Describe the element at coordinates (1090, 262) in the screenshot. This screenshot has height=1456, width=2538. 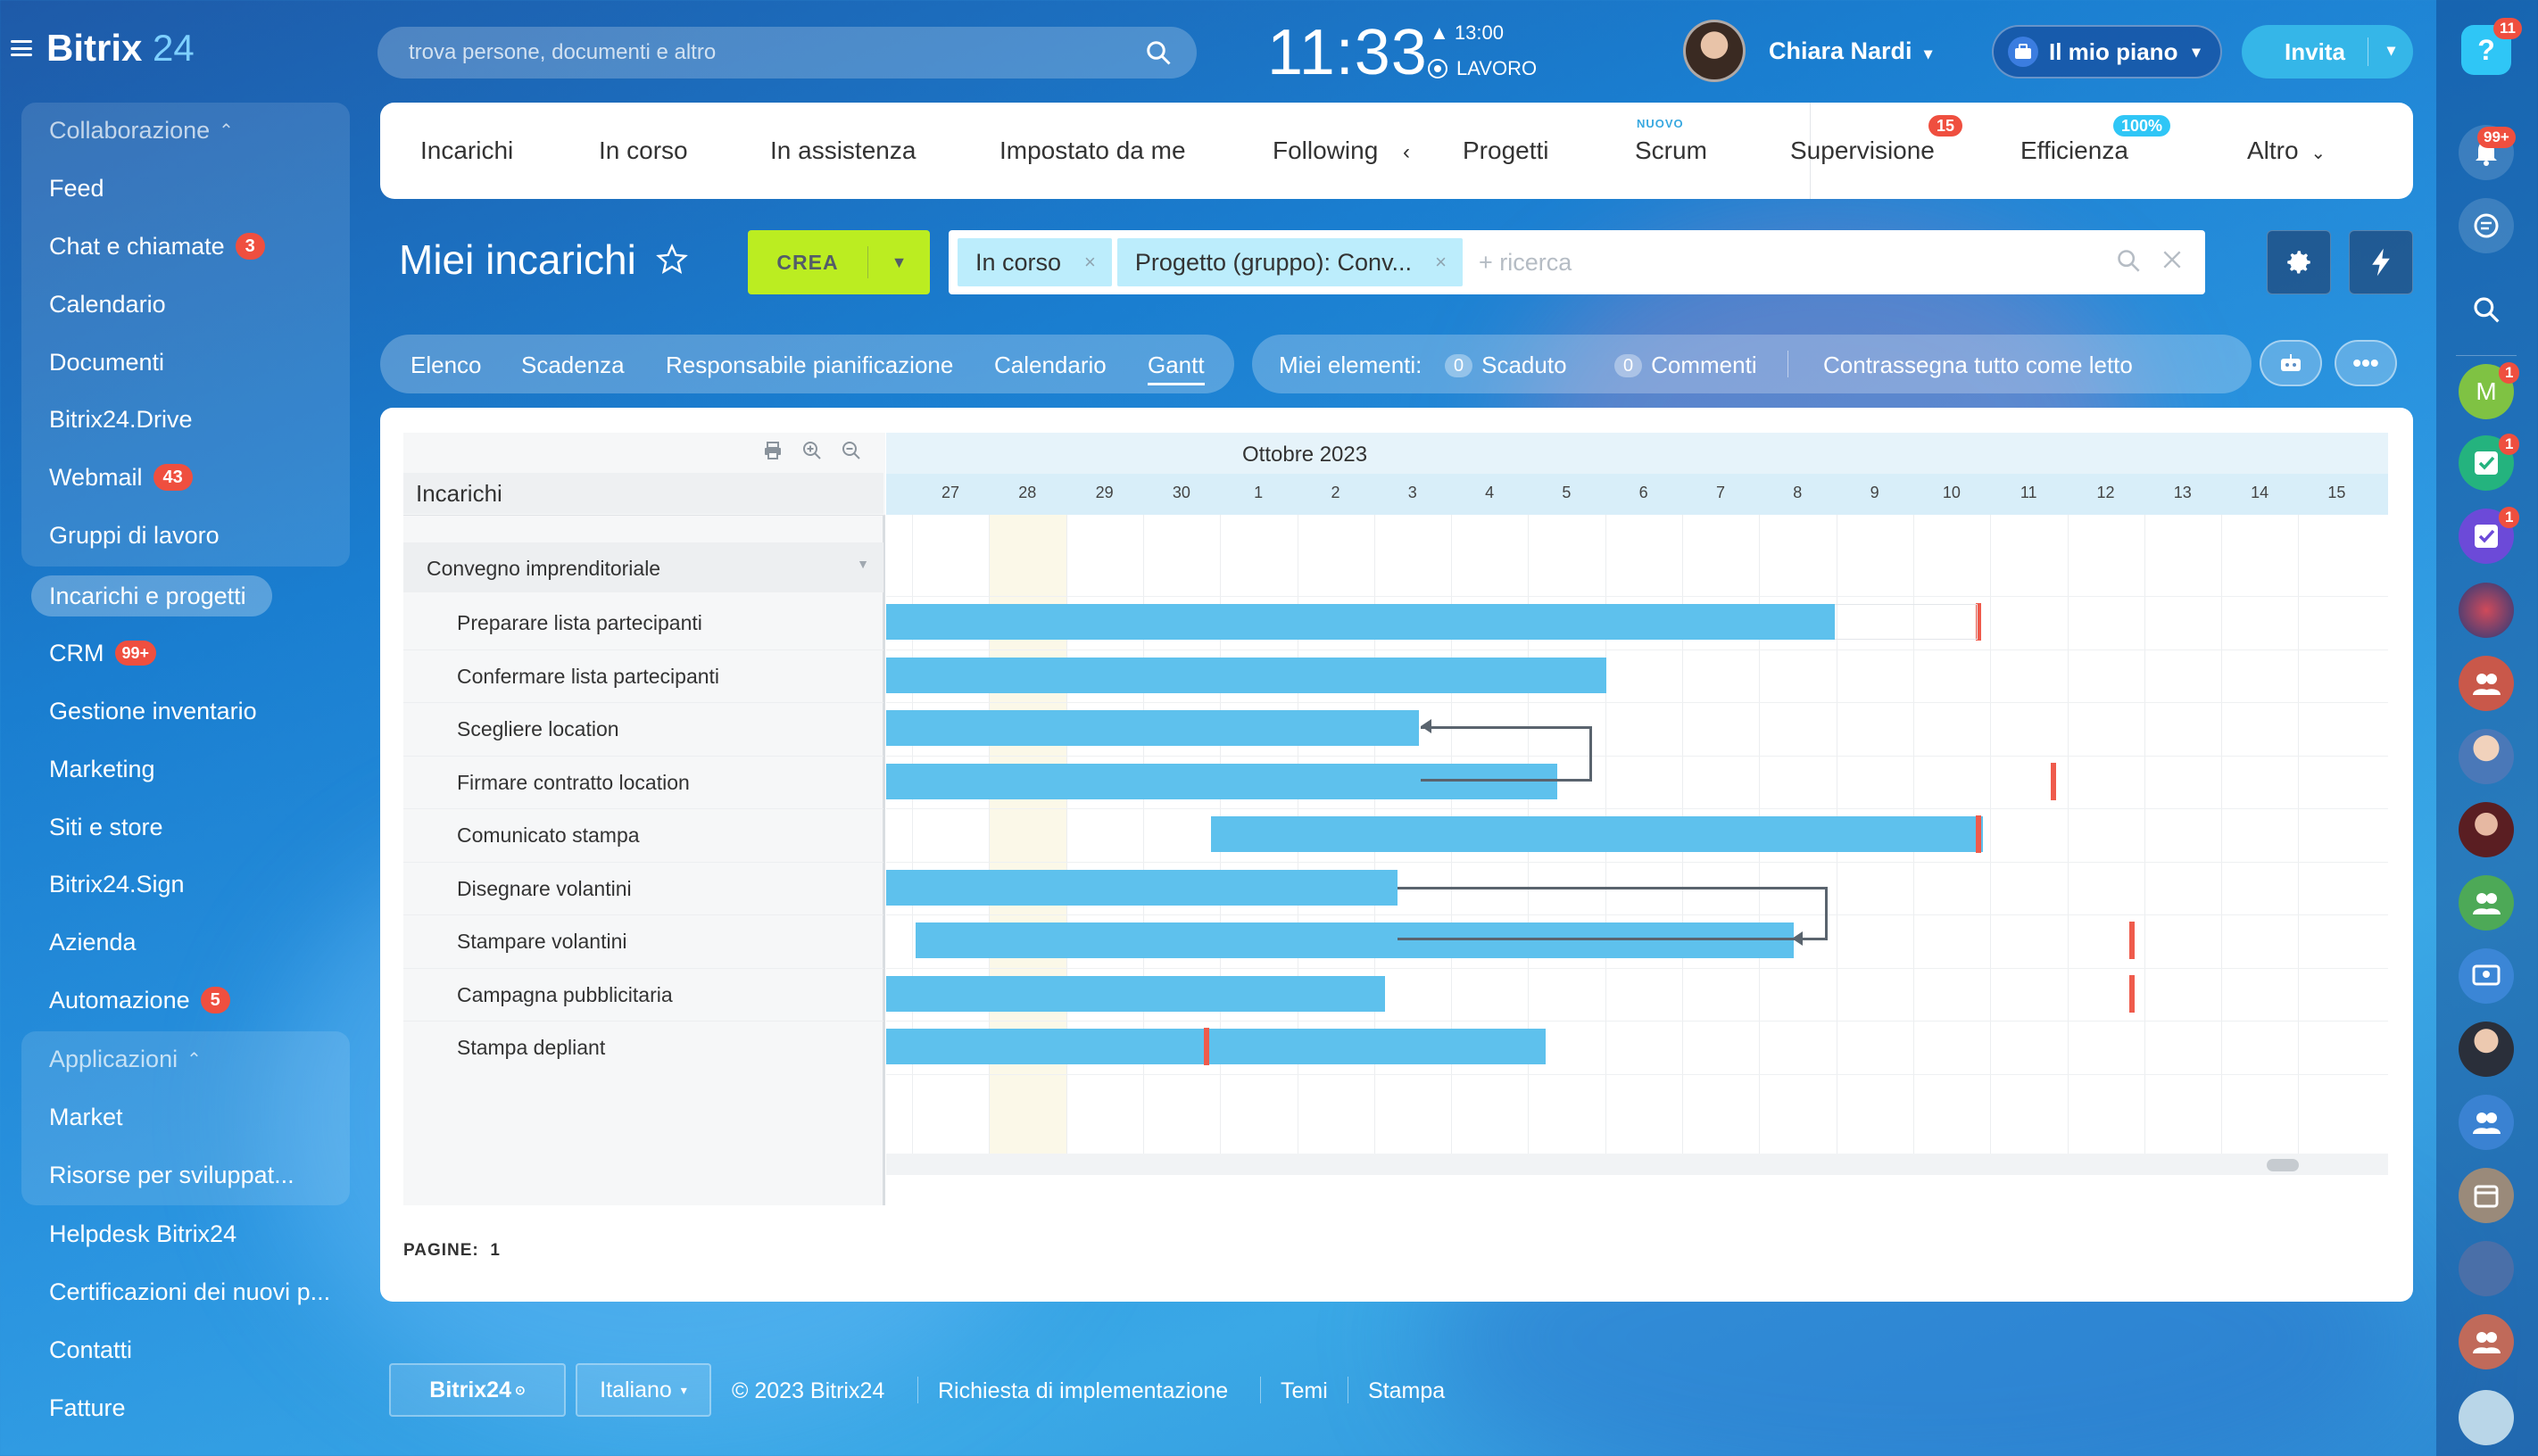
I see `close-icon: ×` at that location.